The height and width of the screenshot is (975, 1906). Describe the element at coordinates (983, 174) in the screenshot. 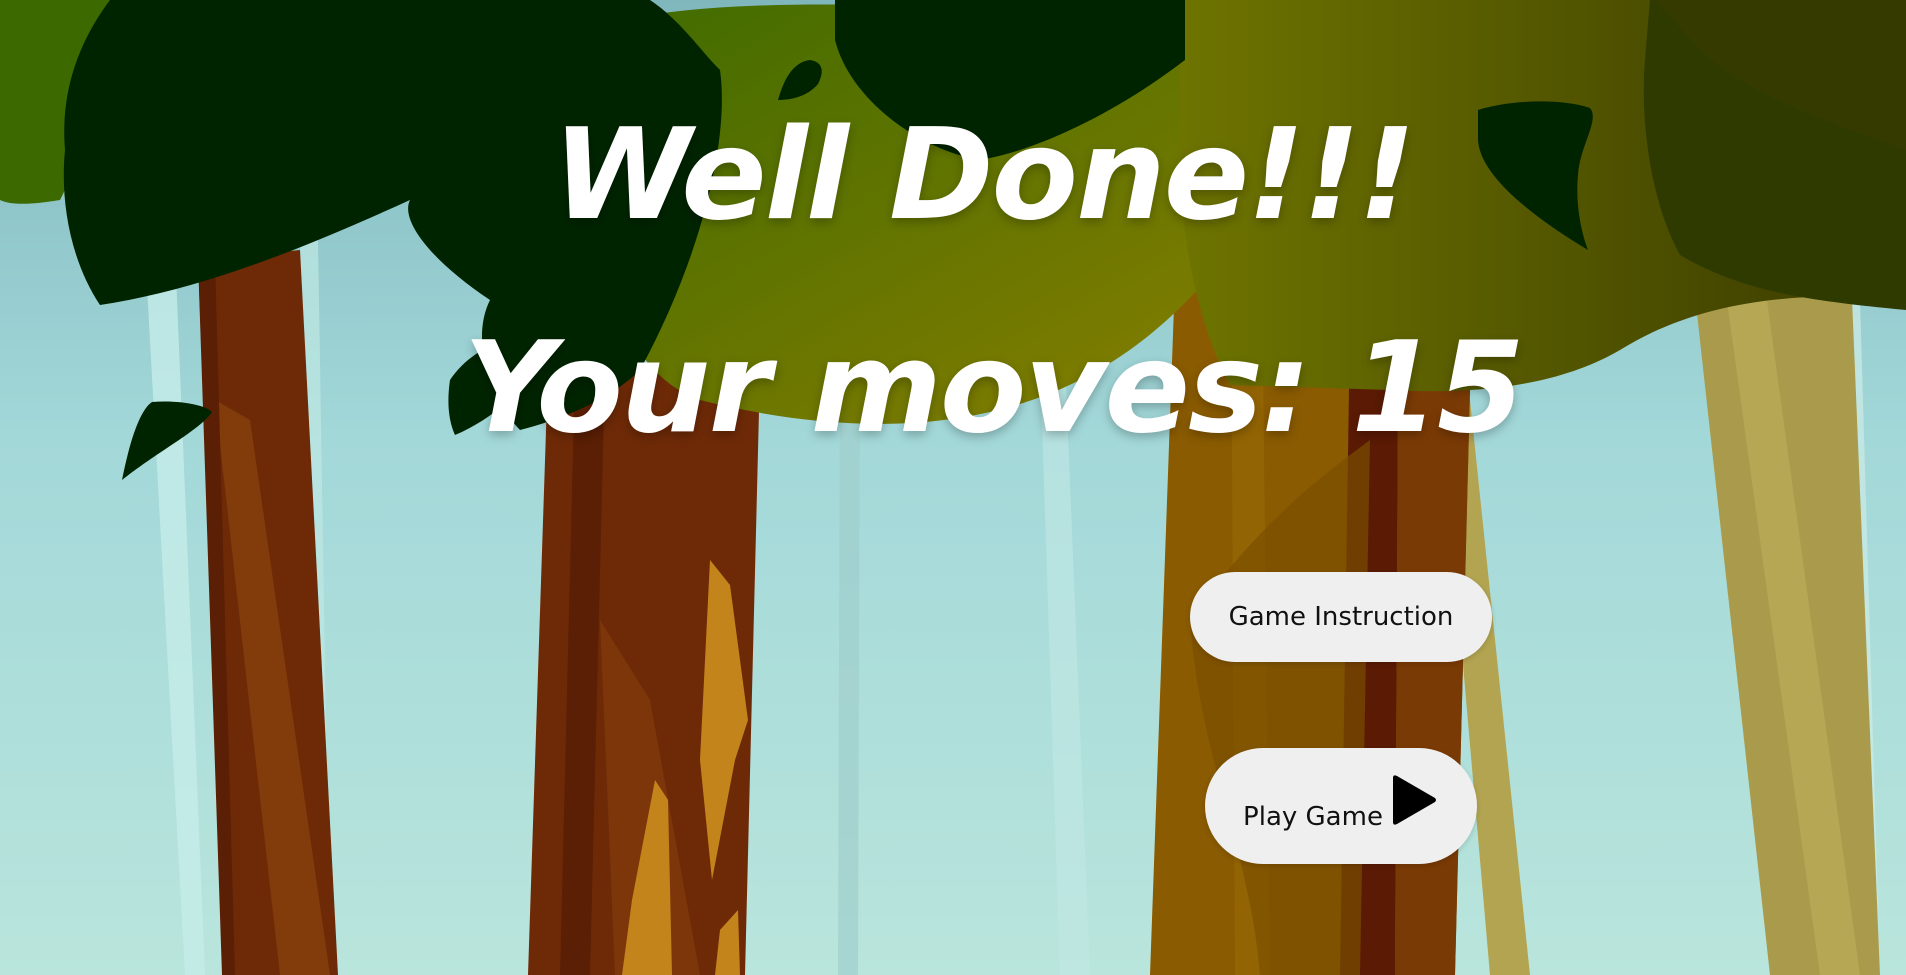

I see `well-done-heading: Well Done!!!` at that location.